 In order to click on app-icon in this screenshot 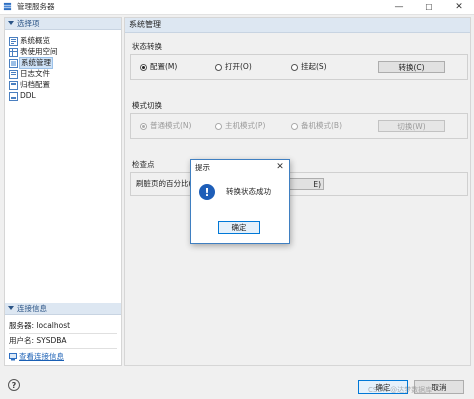, I will do `click(7, 6)`.